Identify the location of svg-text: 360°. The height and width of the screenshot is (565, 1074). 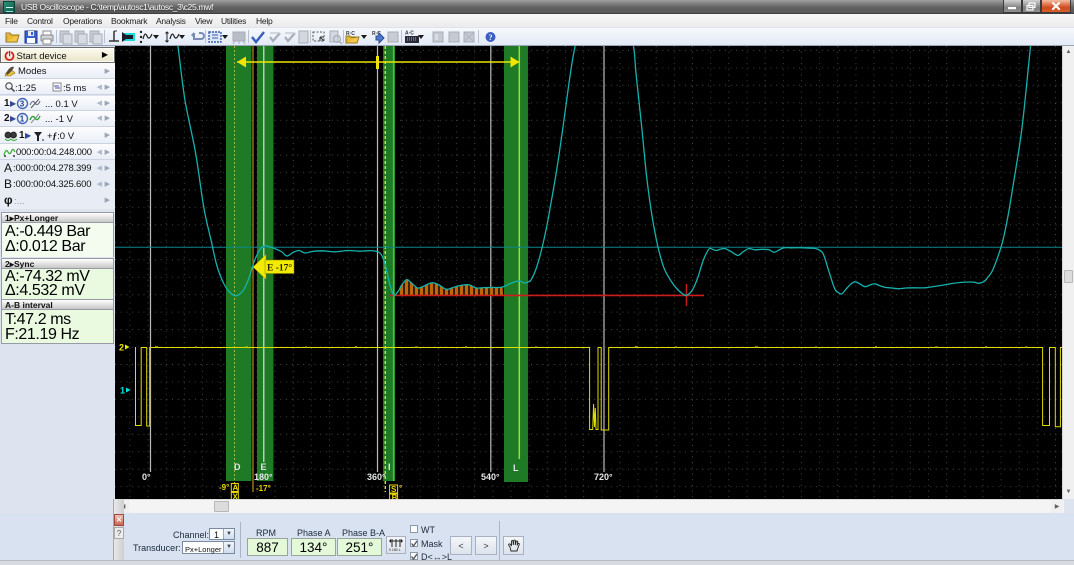
(376, 477).